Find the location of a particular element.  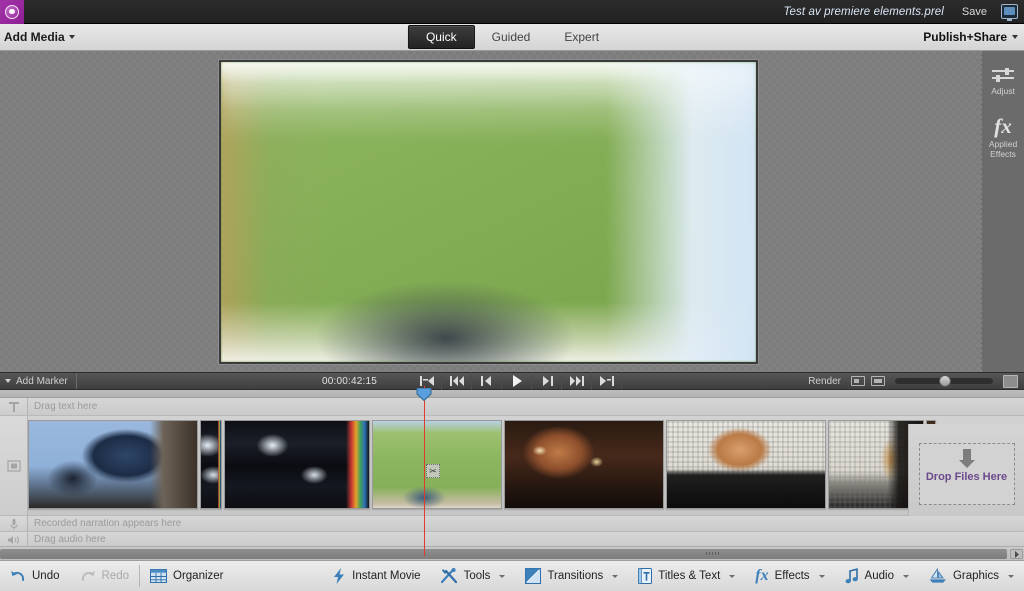

organizer-label: Organizer is located at coordinates (198, 576).